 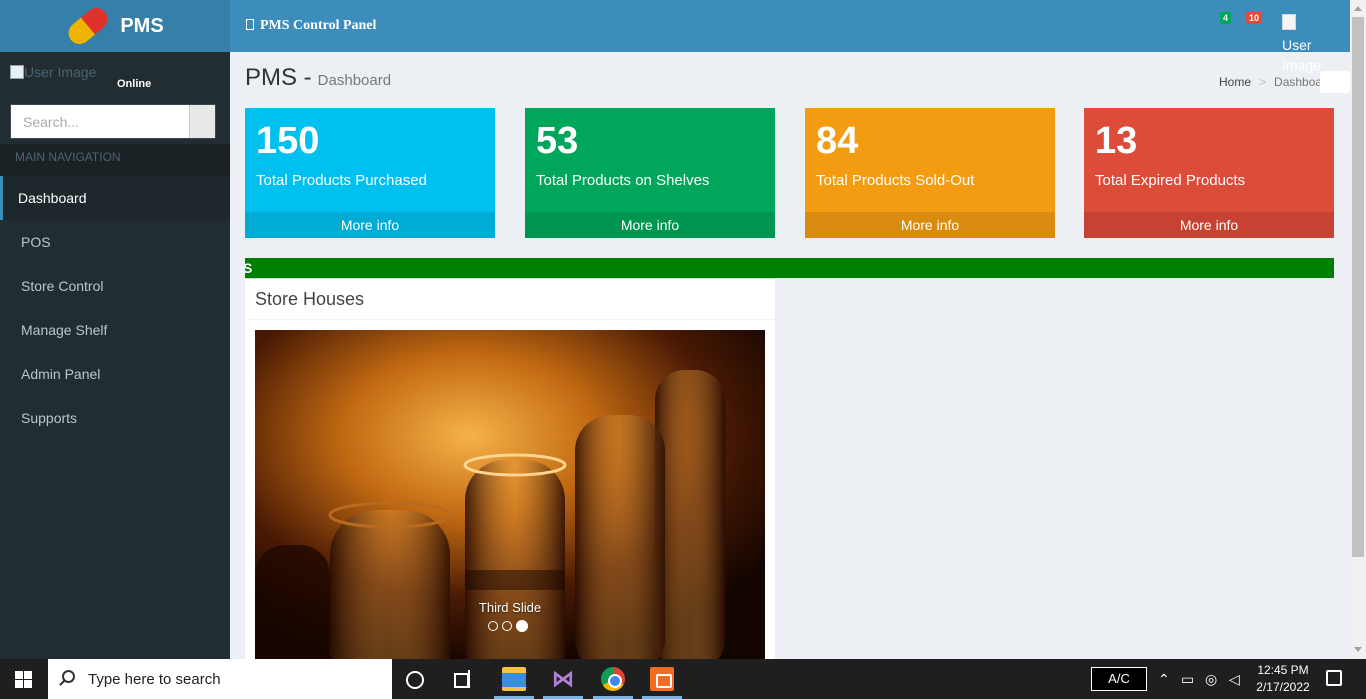 What do you see at coordinates (88, 26) in the screenshot?
I see `pill-icon` at bounding box center [88, 26].